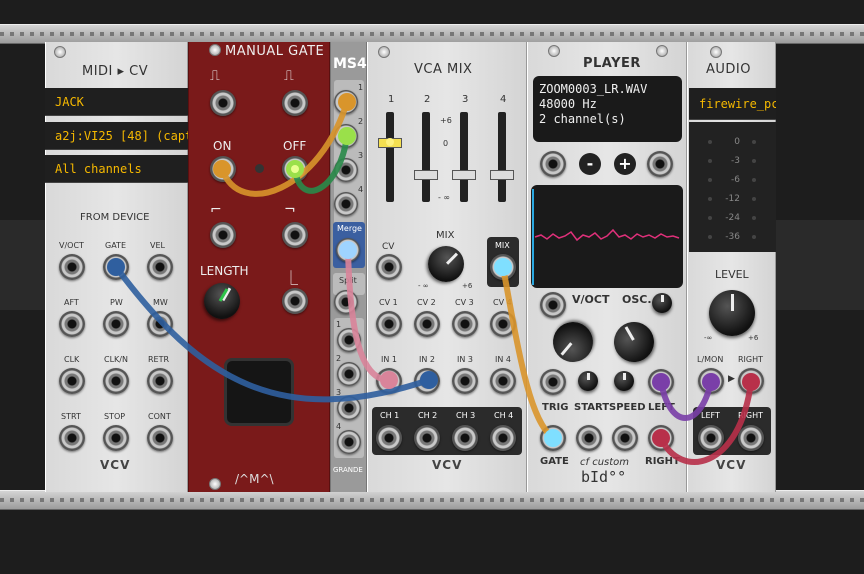 Image resolution: width=864 pixels, height=574 pixels. I want to click on gate-output-jack, so click(116, 267).